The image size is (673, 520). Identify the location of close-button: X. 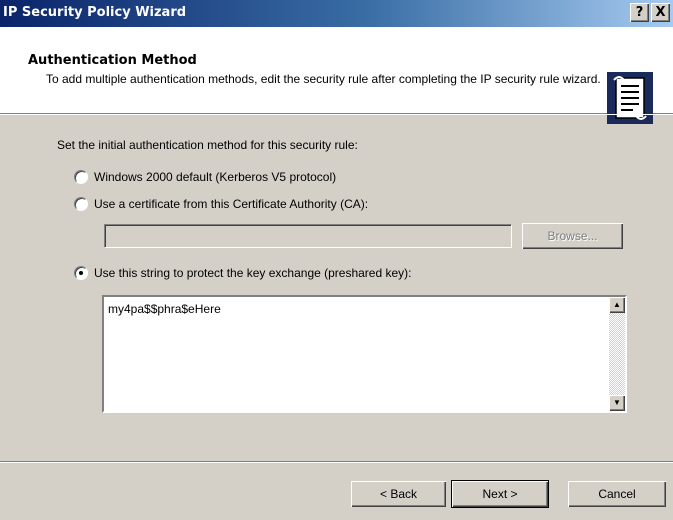
(660, 12).